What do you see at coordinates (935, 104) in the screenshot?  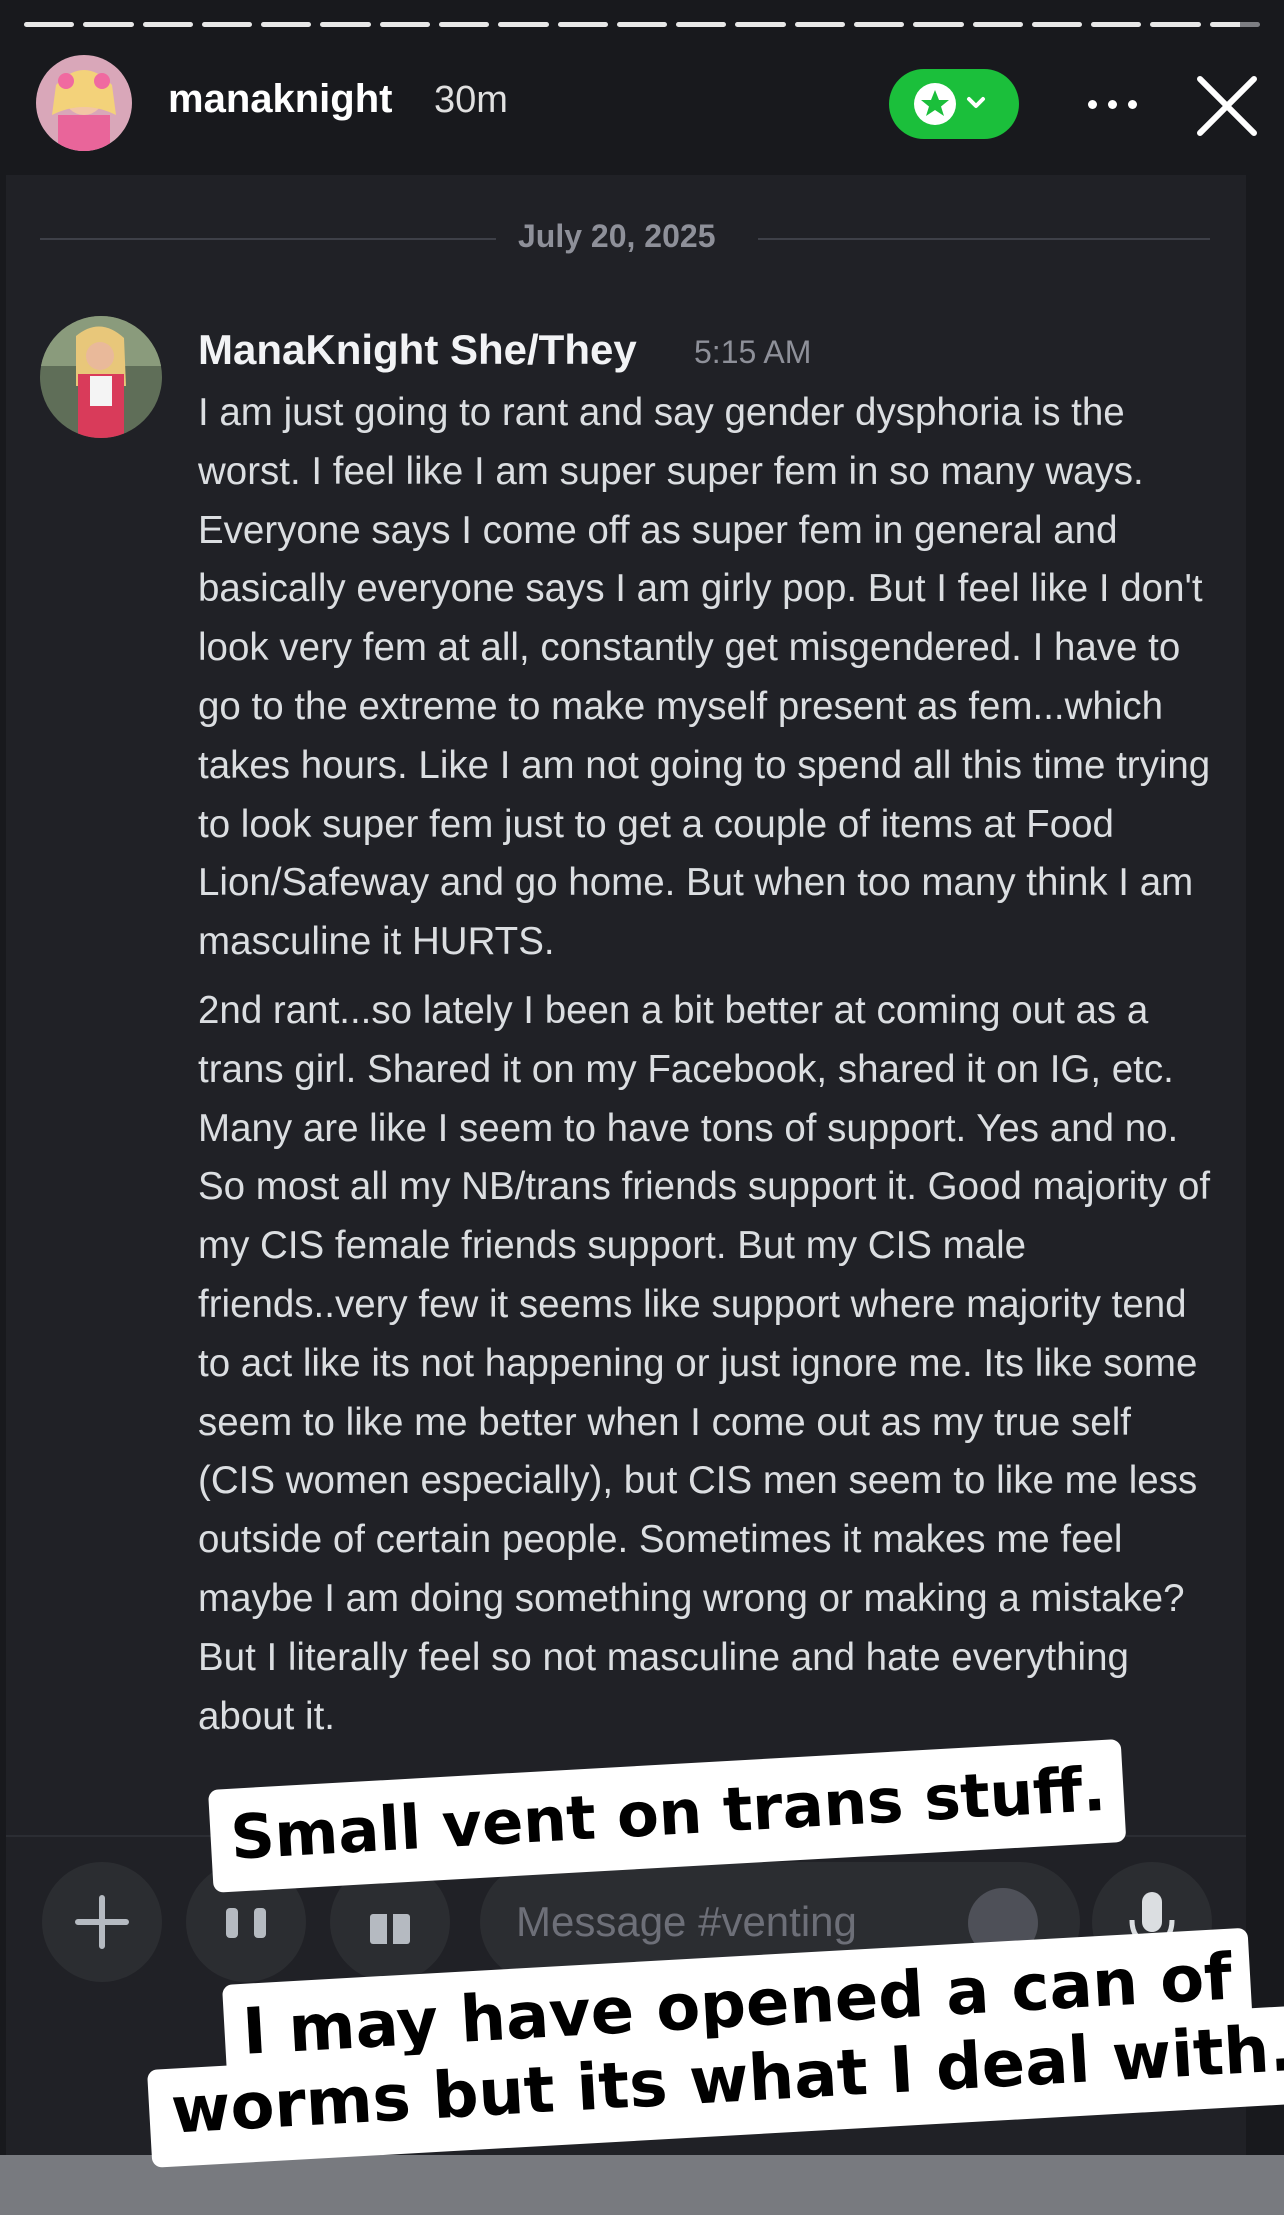 I see `star-icon` at bounding box center [935, 104].